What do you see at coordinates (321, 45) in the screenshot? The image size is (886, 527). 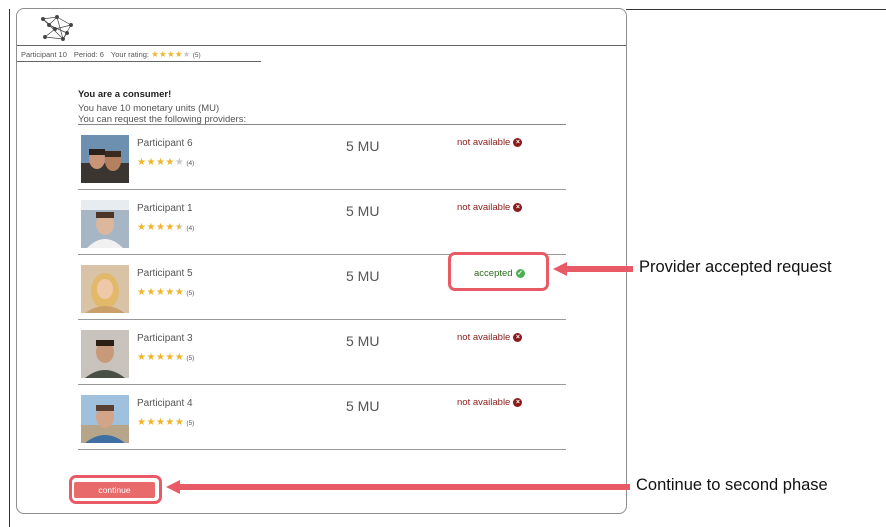 I see `header-divider` at bounding box center [321, 45].